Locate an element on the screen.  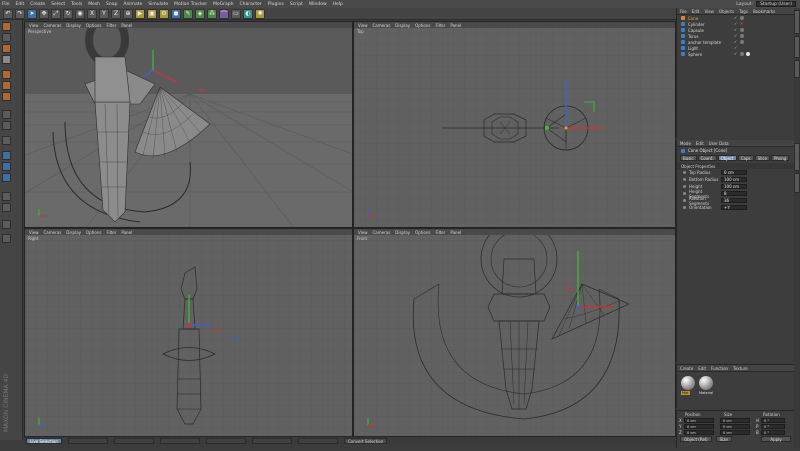
array-icon: ⁂ is located at coordinates (212, 13).